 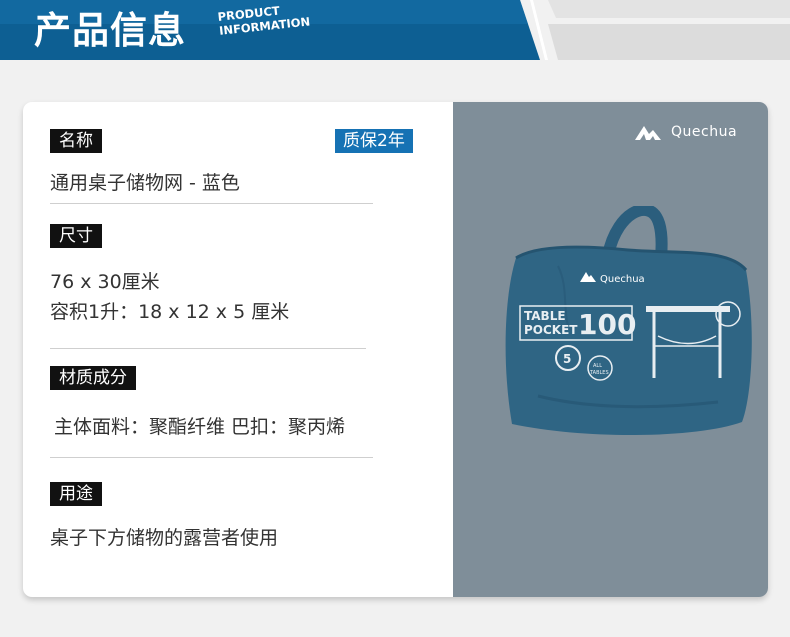 I want to click on bag-brand: Quechua, so click(x=622, y=279).